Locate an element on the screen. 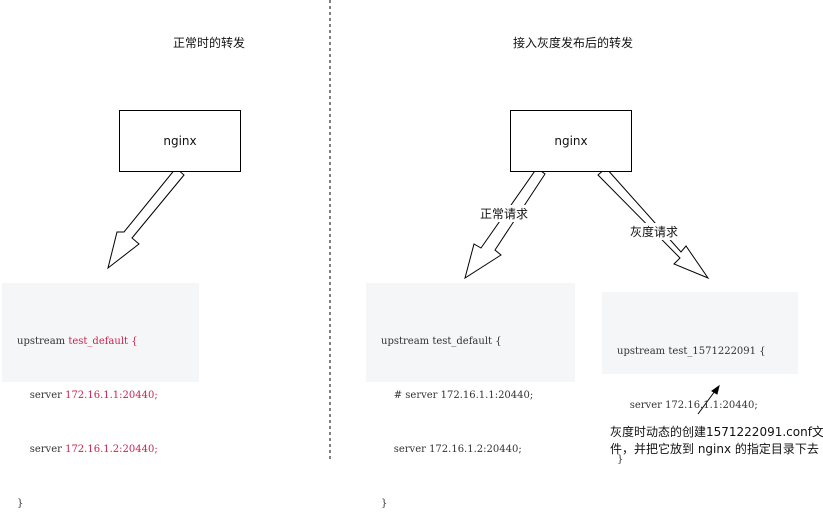 The width and height of the screenshot is (823, 531). right-nginx-label: nginx is located at coordinates (571, 141).